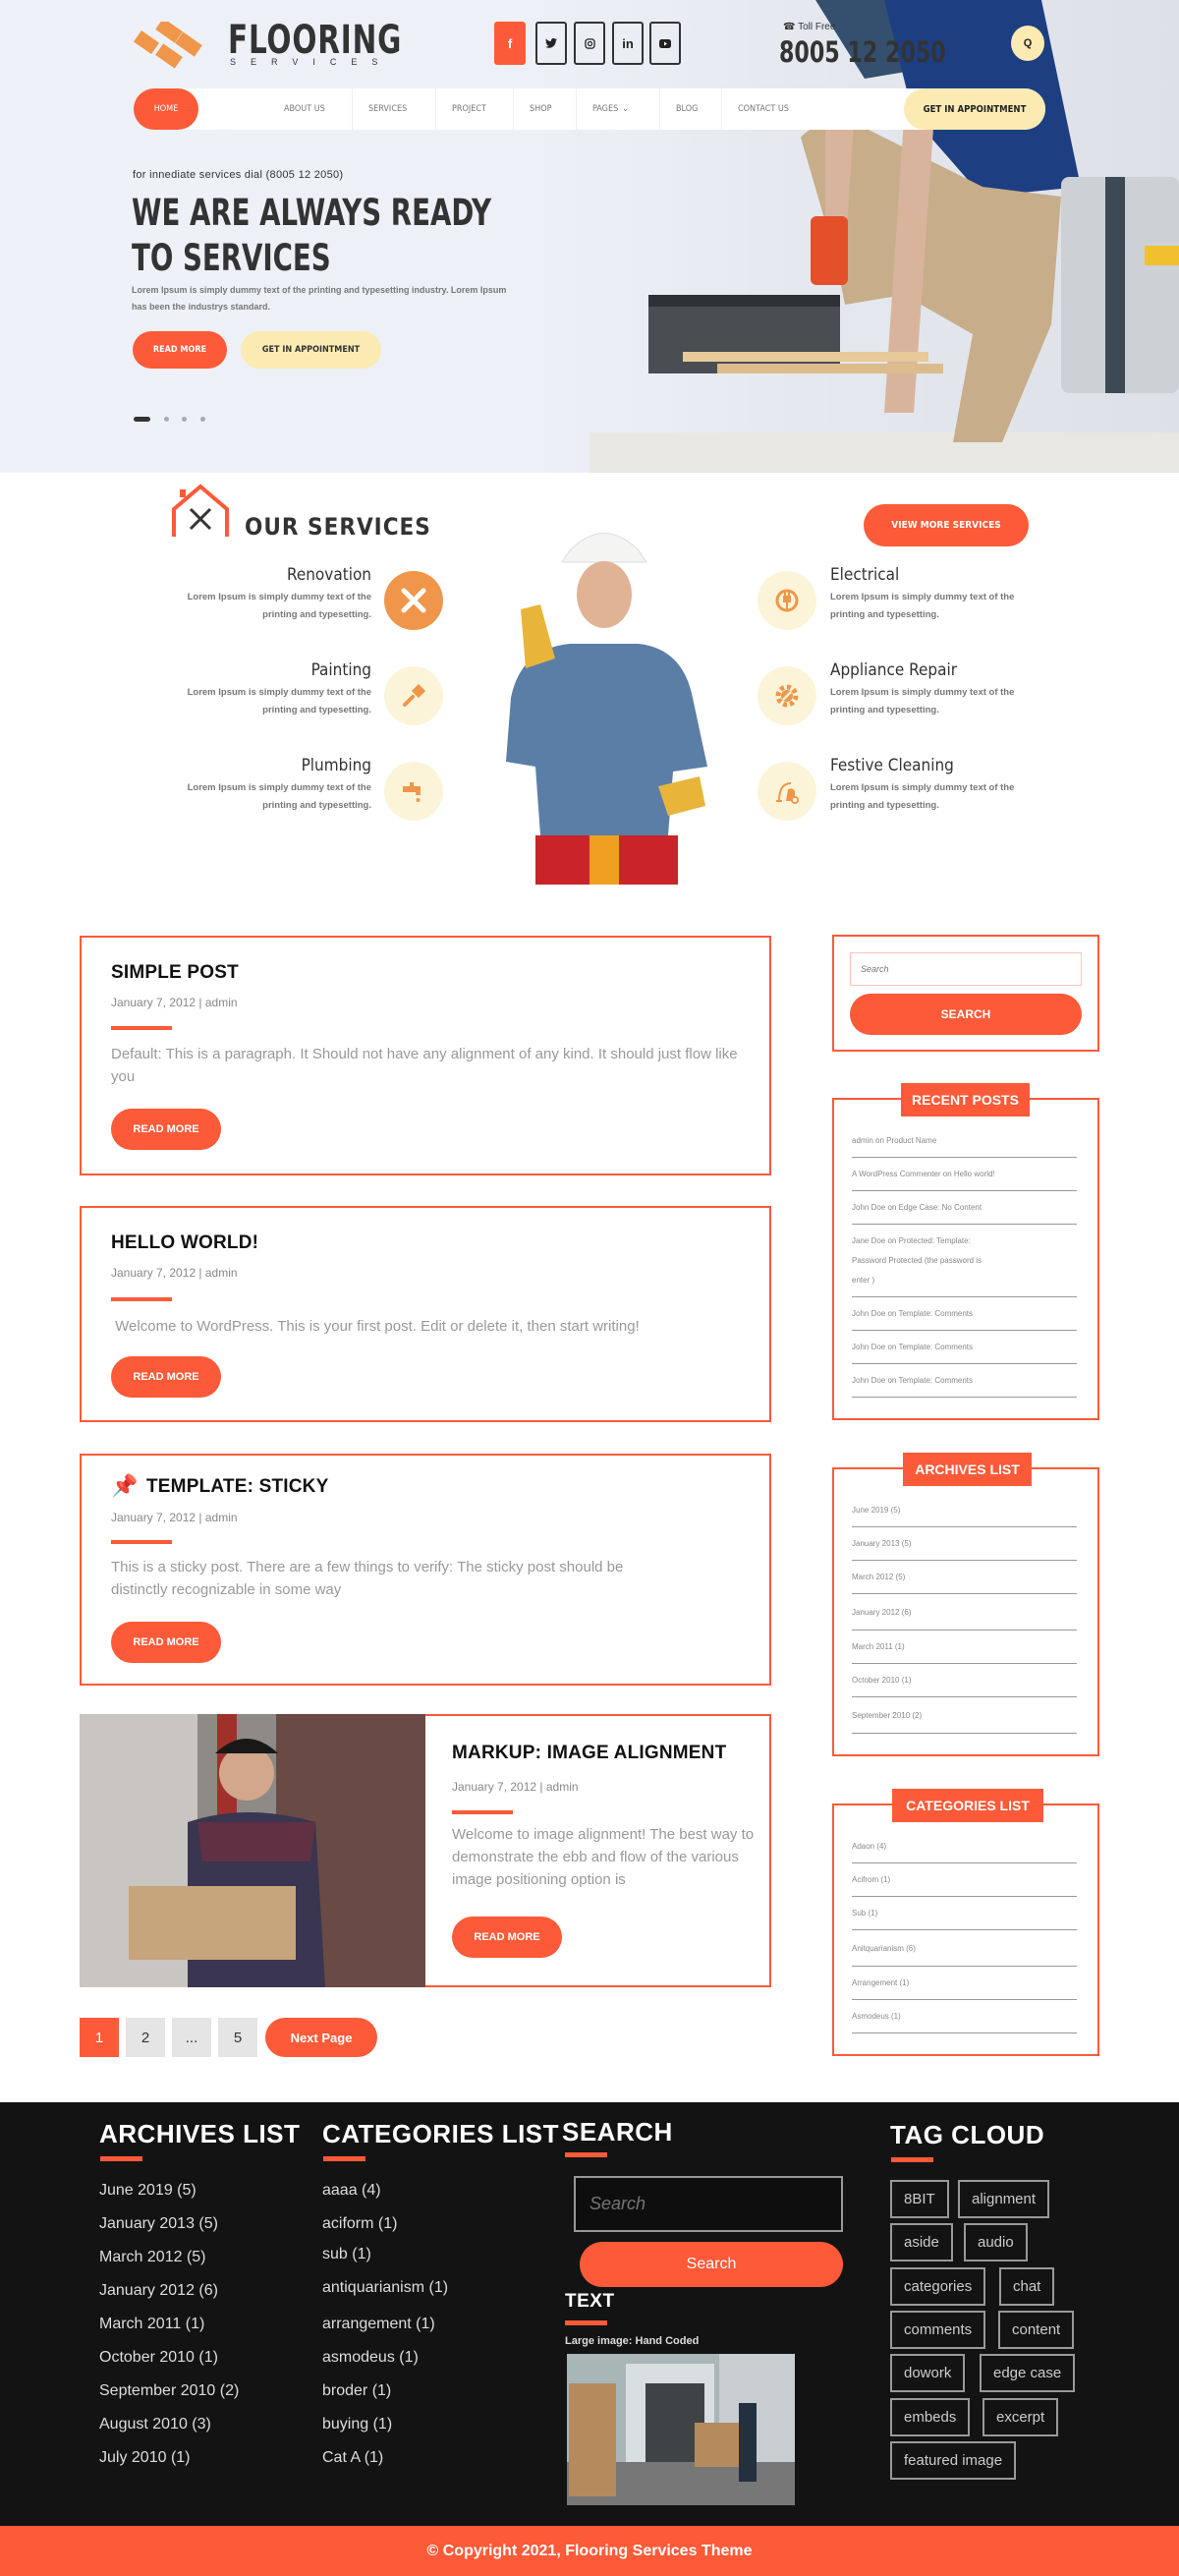 The height and width of the screenshot is (2576, 1179). I want to click on sidebar-search-input, so click(966, 969).